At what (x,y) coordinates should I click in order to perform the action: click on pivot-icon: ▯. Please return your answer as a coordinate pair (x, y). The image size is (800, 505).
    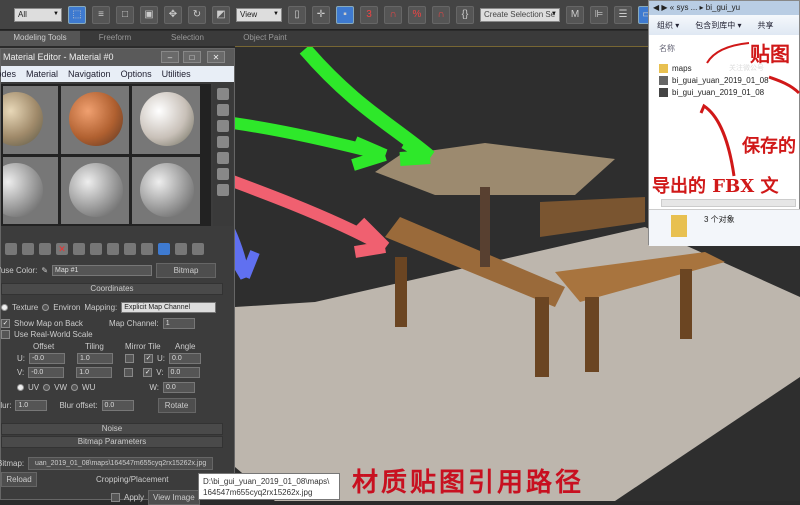
    Looking at the image, I should click on (297, 14).